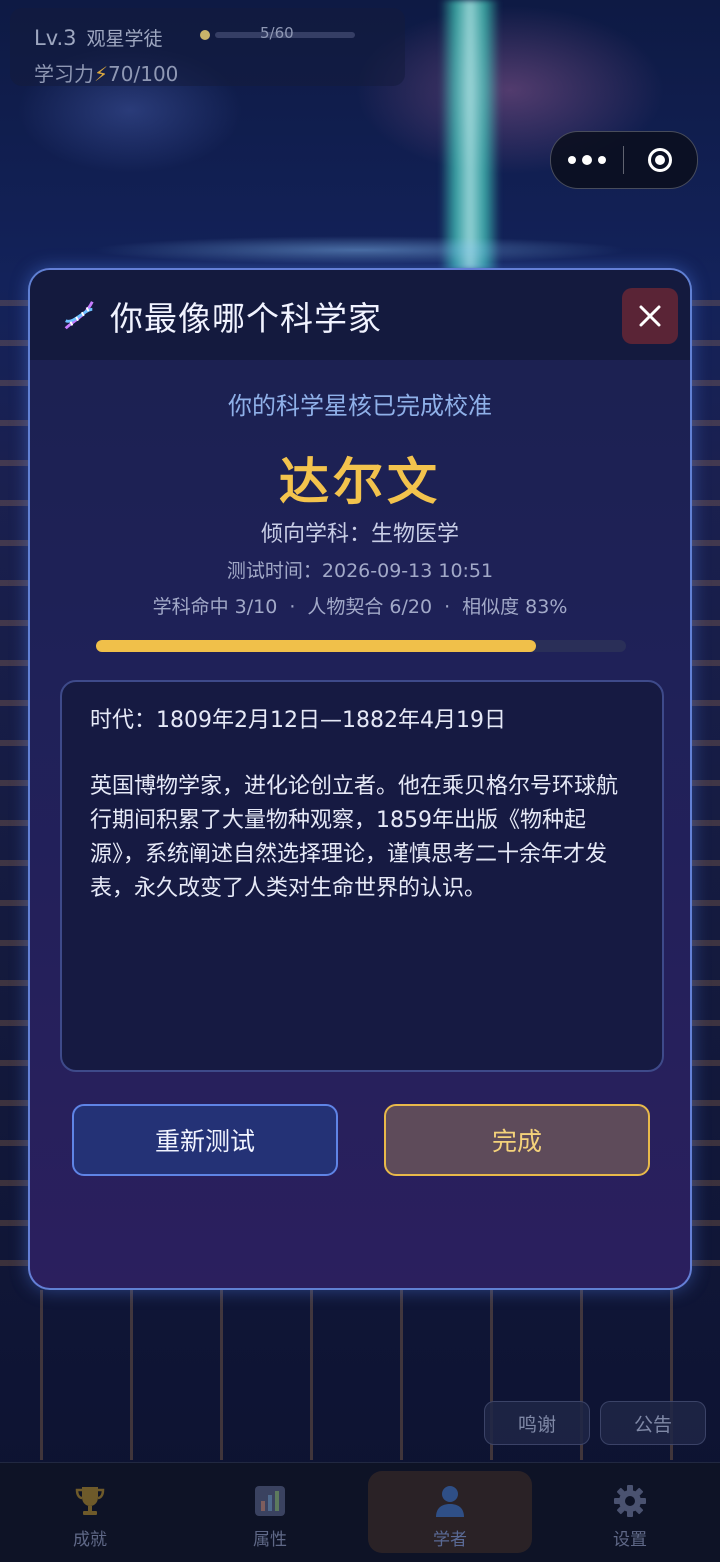 This screenshot has height=1562, width=720. What do you see at coordinates (277, 33) in the screenshot?
I see `exp-text: 5/60` at bounding box center [277, 33].